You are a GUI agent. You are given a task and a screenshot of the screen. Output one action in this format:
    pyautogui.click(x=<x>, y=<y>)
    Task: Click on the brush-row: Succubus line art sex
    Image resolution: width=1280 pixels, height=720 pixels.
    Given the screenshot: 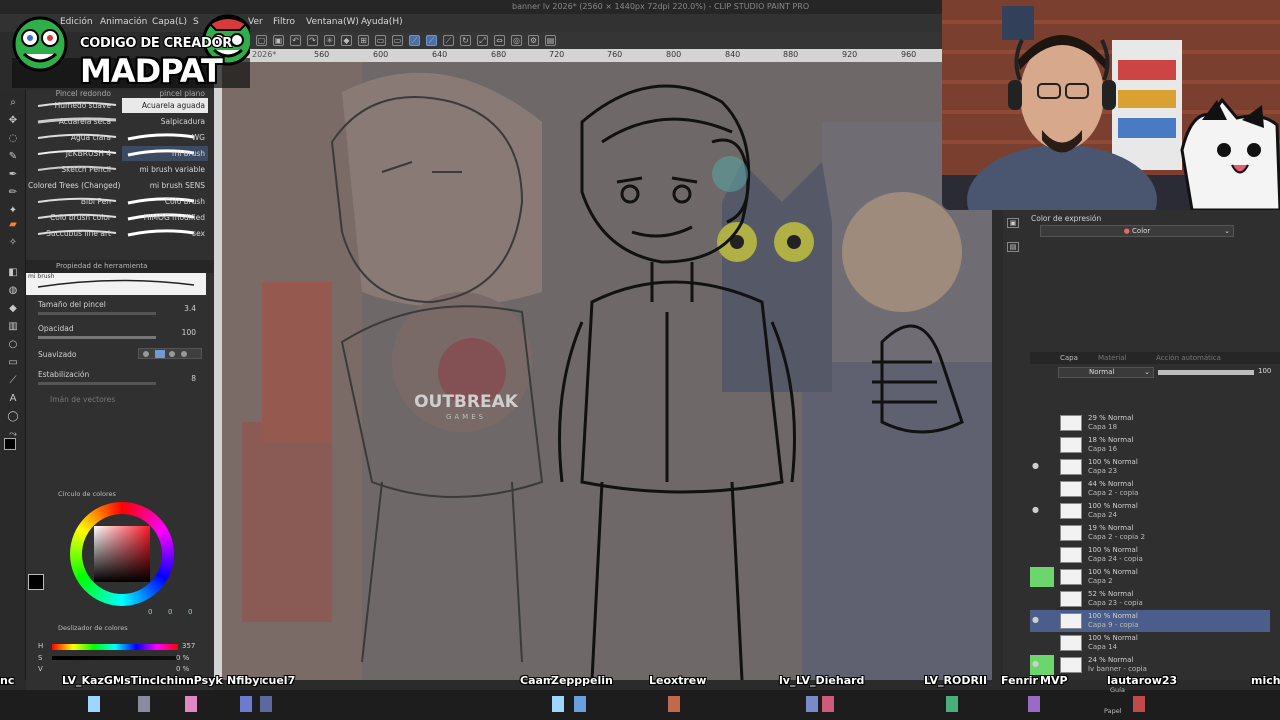 What is the action you would take?
    pyautogui.click(x=120, y=233)
    